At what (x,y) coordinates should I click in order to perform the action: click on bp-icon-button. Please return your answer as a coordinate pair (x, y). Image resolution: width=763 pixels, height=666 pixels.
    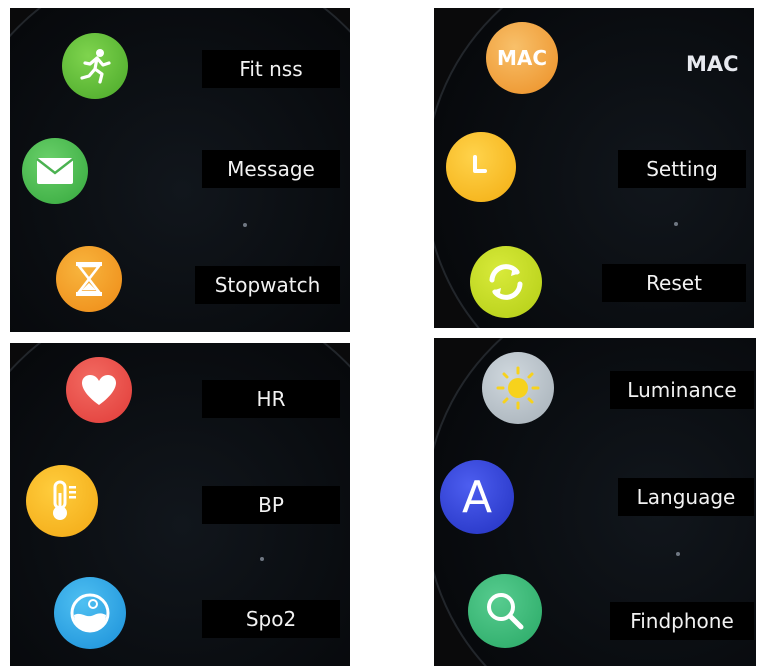
    Looking at the image, I should click on (62, 501).